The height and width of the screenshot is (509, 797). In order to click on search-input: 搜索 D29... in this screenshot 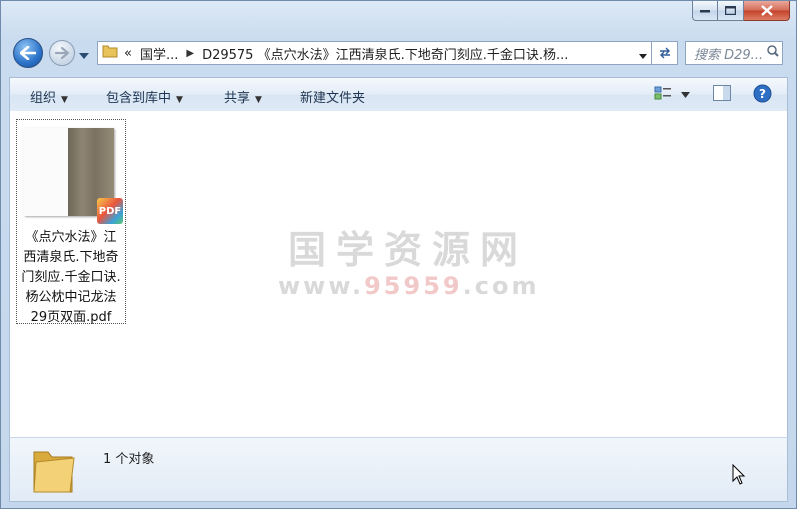, I will do `click(729, 53)`.